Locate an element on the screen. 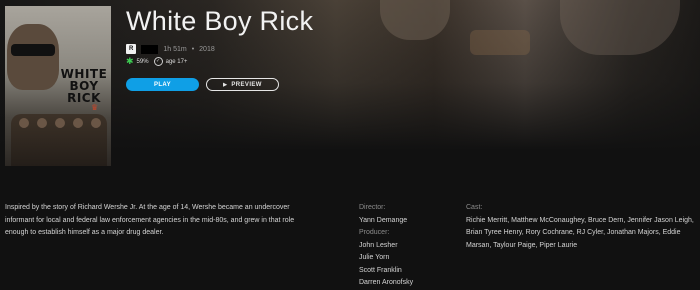 The height and width of the screenshot is (290, 700). poster-sunglasses is located at coordinates (33, 50).